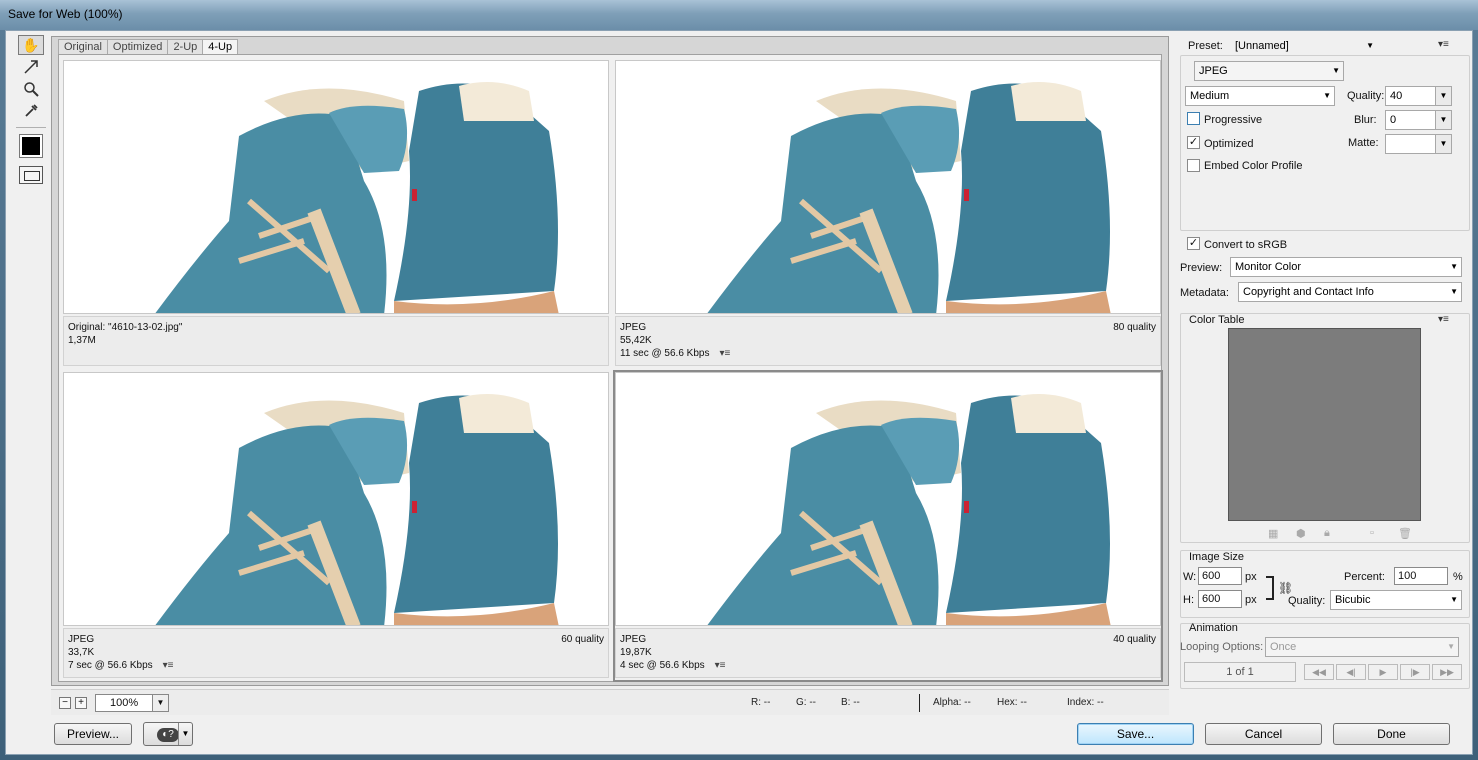 Image resolution: width=1478 pixels, height=760 pixels. Describe the element at coordinates (1362, 647) in the screenshot. I see `looping-options-select: Once ▼` at that location.